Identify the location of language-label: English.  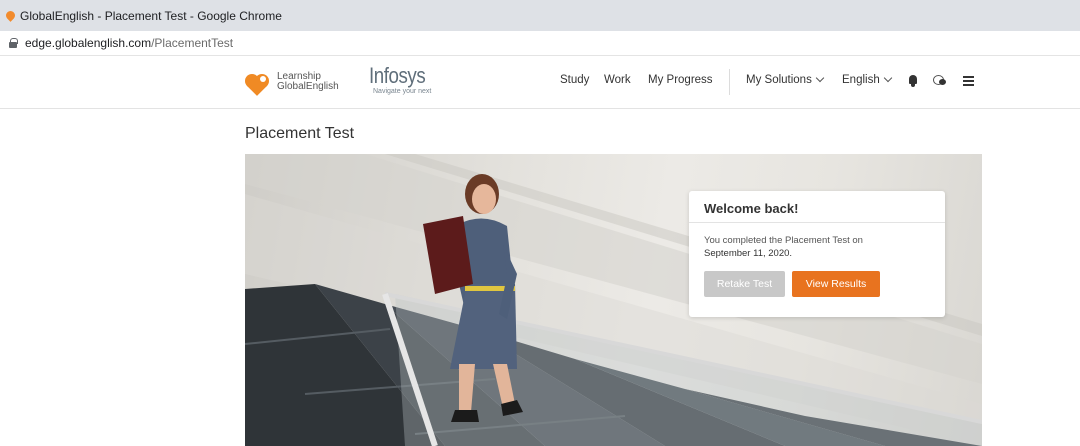
(861, 80).